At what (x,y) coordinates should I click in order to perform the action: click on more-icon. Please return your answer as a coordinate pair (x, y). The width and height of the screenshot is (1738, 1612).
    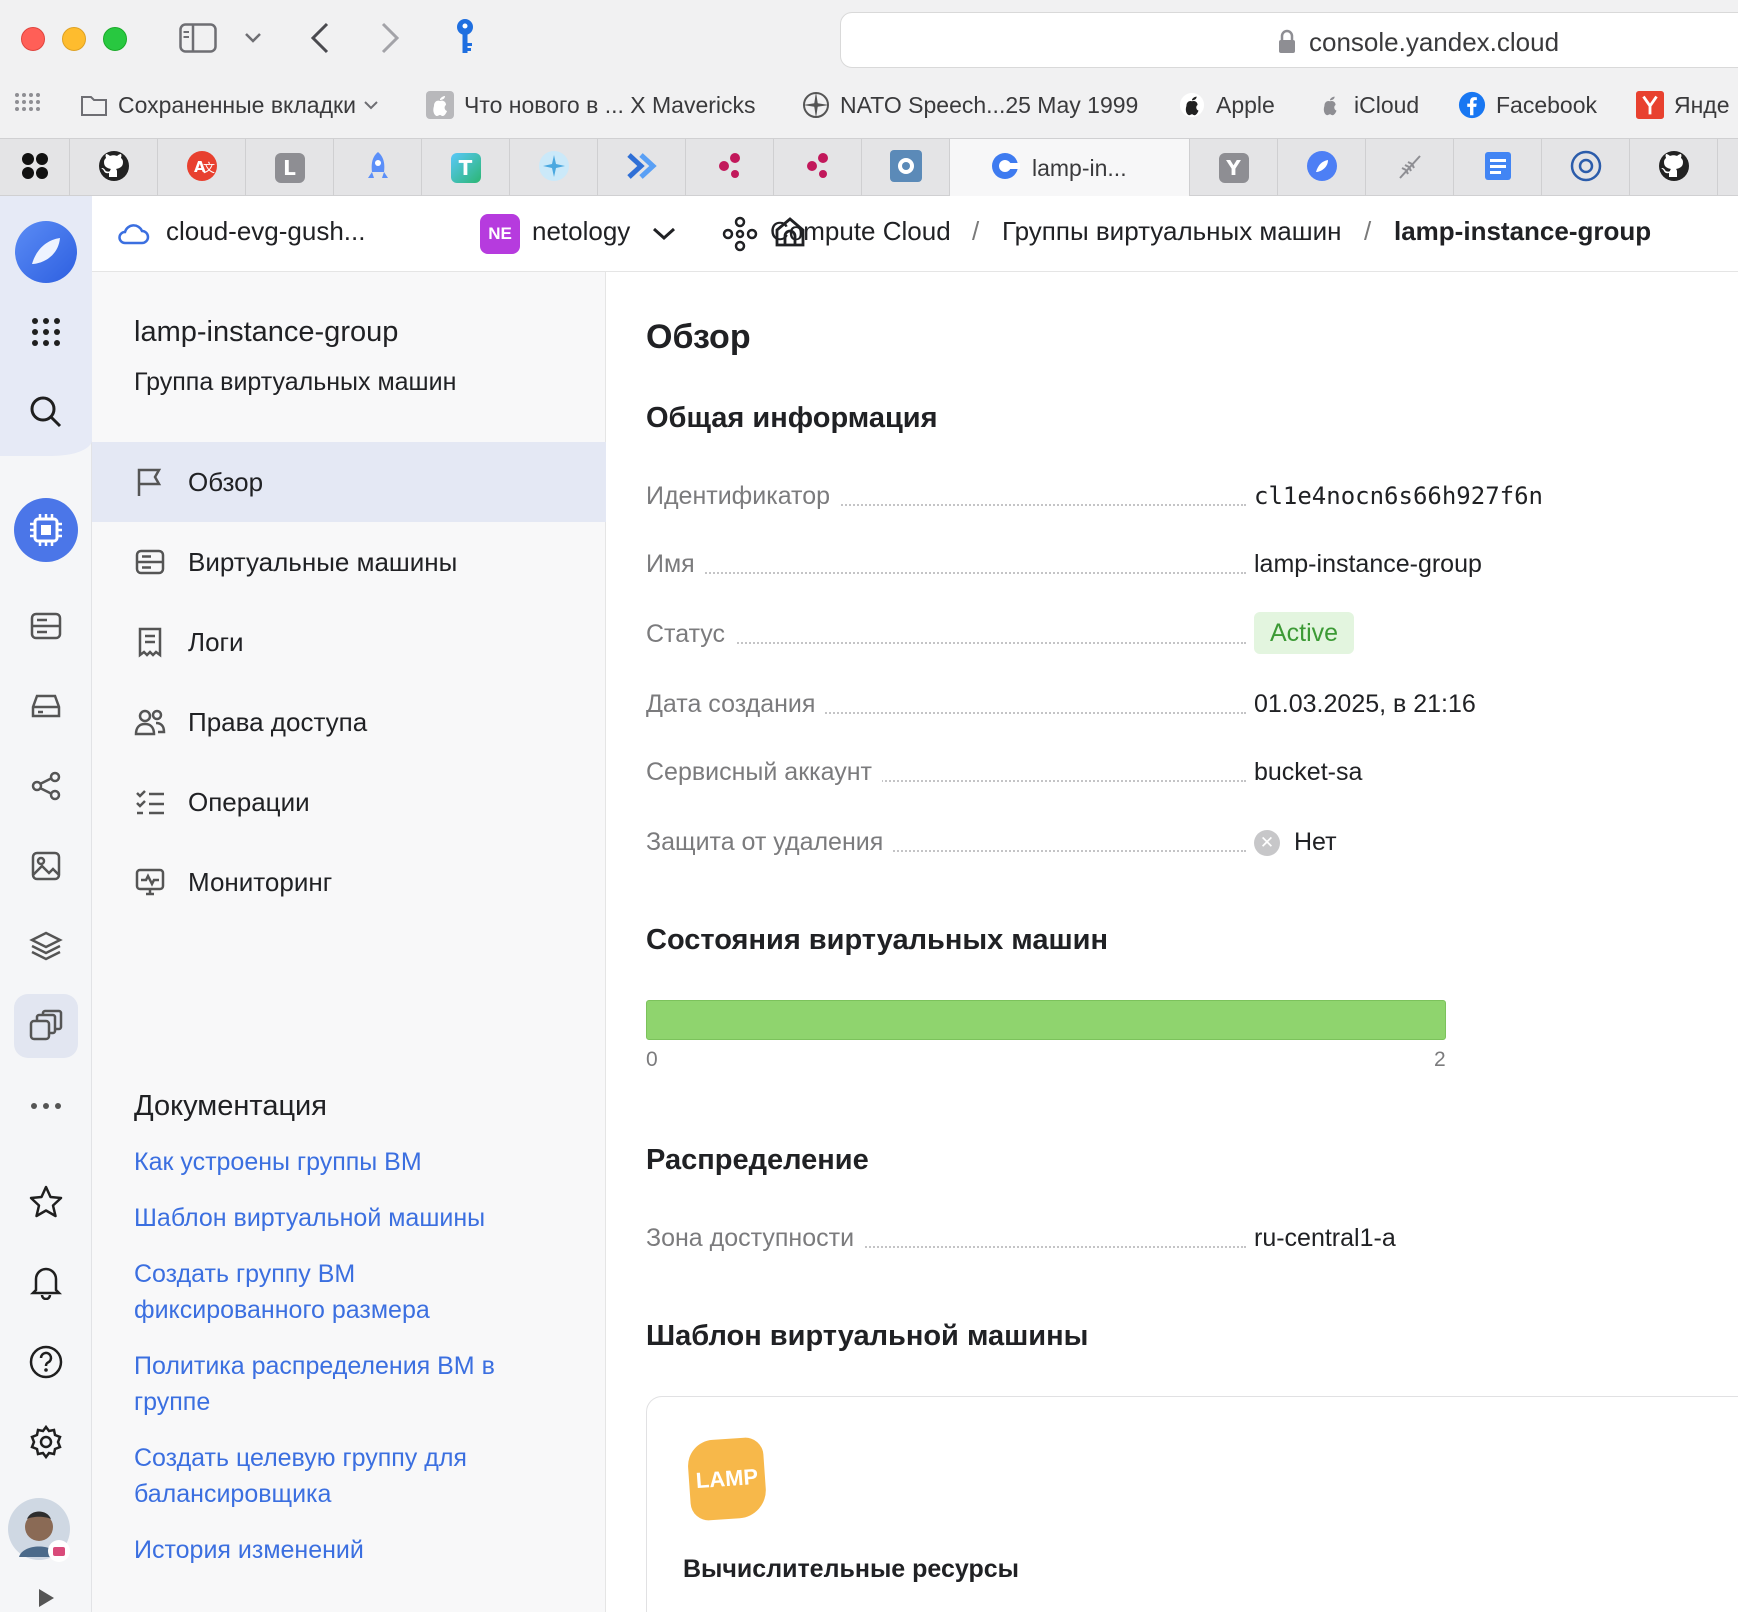
    Looking at the image, I should click on (46, 1106).